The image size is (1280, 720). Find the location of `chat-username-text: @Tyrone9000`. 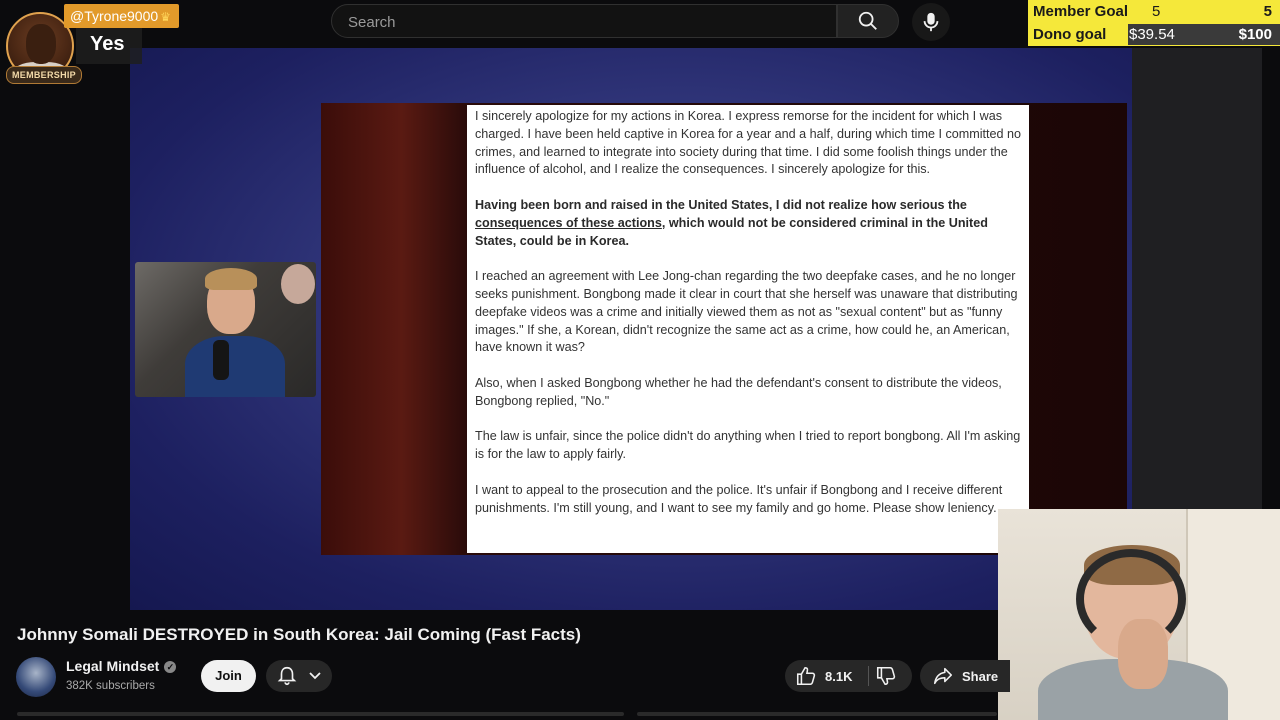

chat-username-text: @Tyrone9000 is located at coordinates (114, 16).